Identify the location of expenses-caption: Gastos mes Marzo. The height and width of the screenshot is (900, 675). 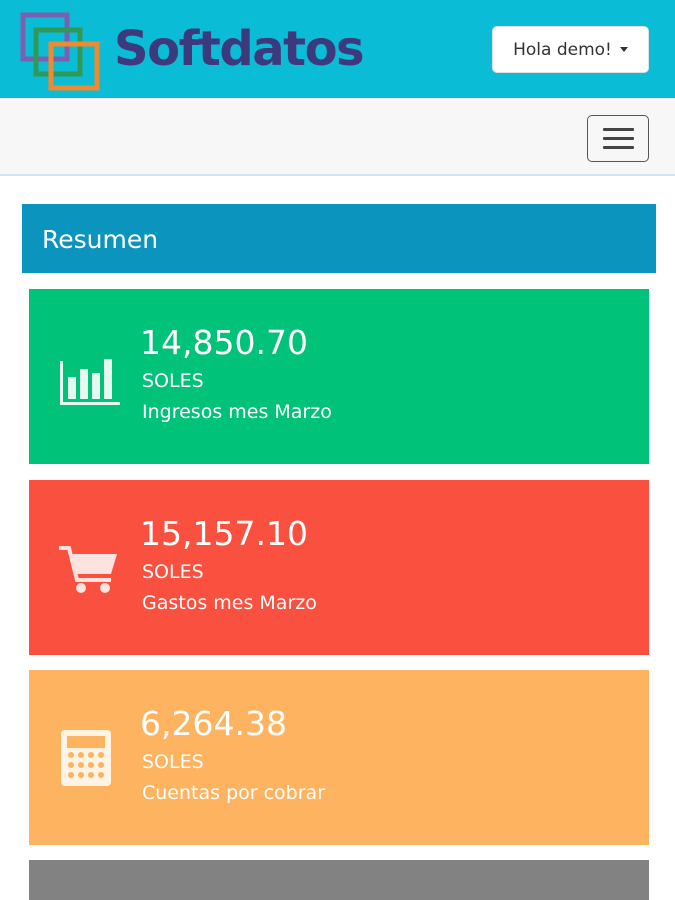
(229, 603).